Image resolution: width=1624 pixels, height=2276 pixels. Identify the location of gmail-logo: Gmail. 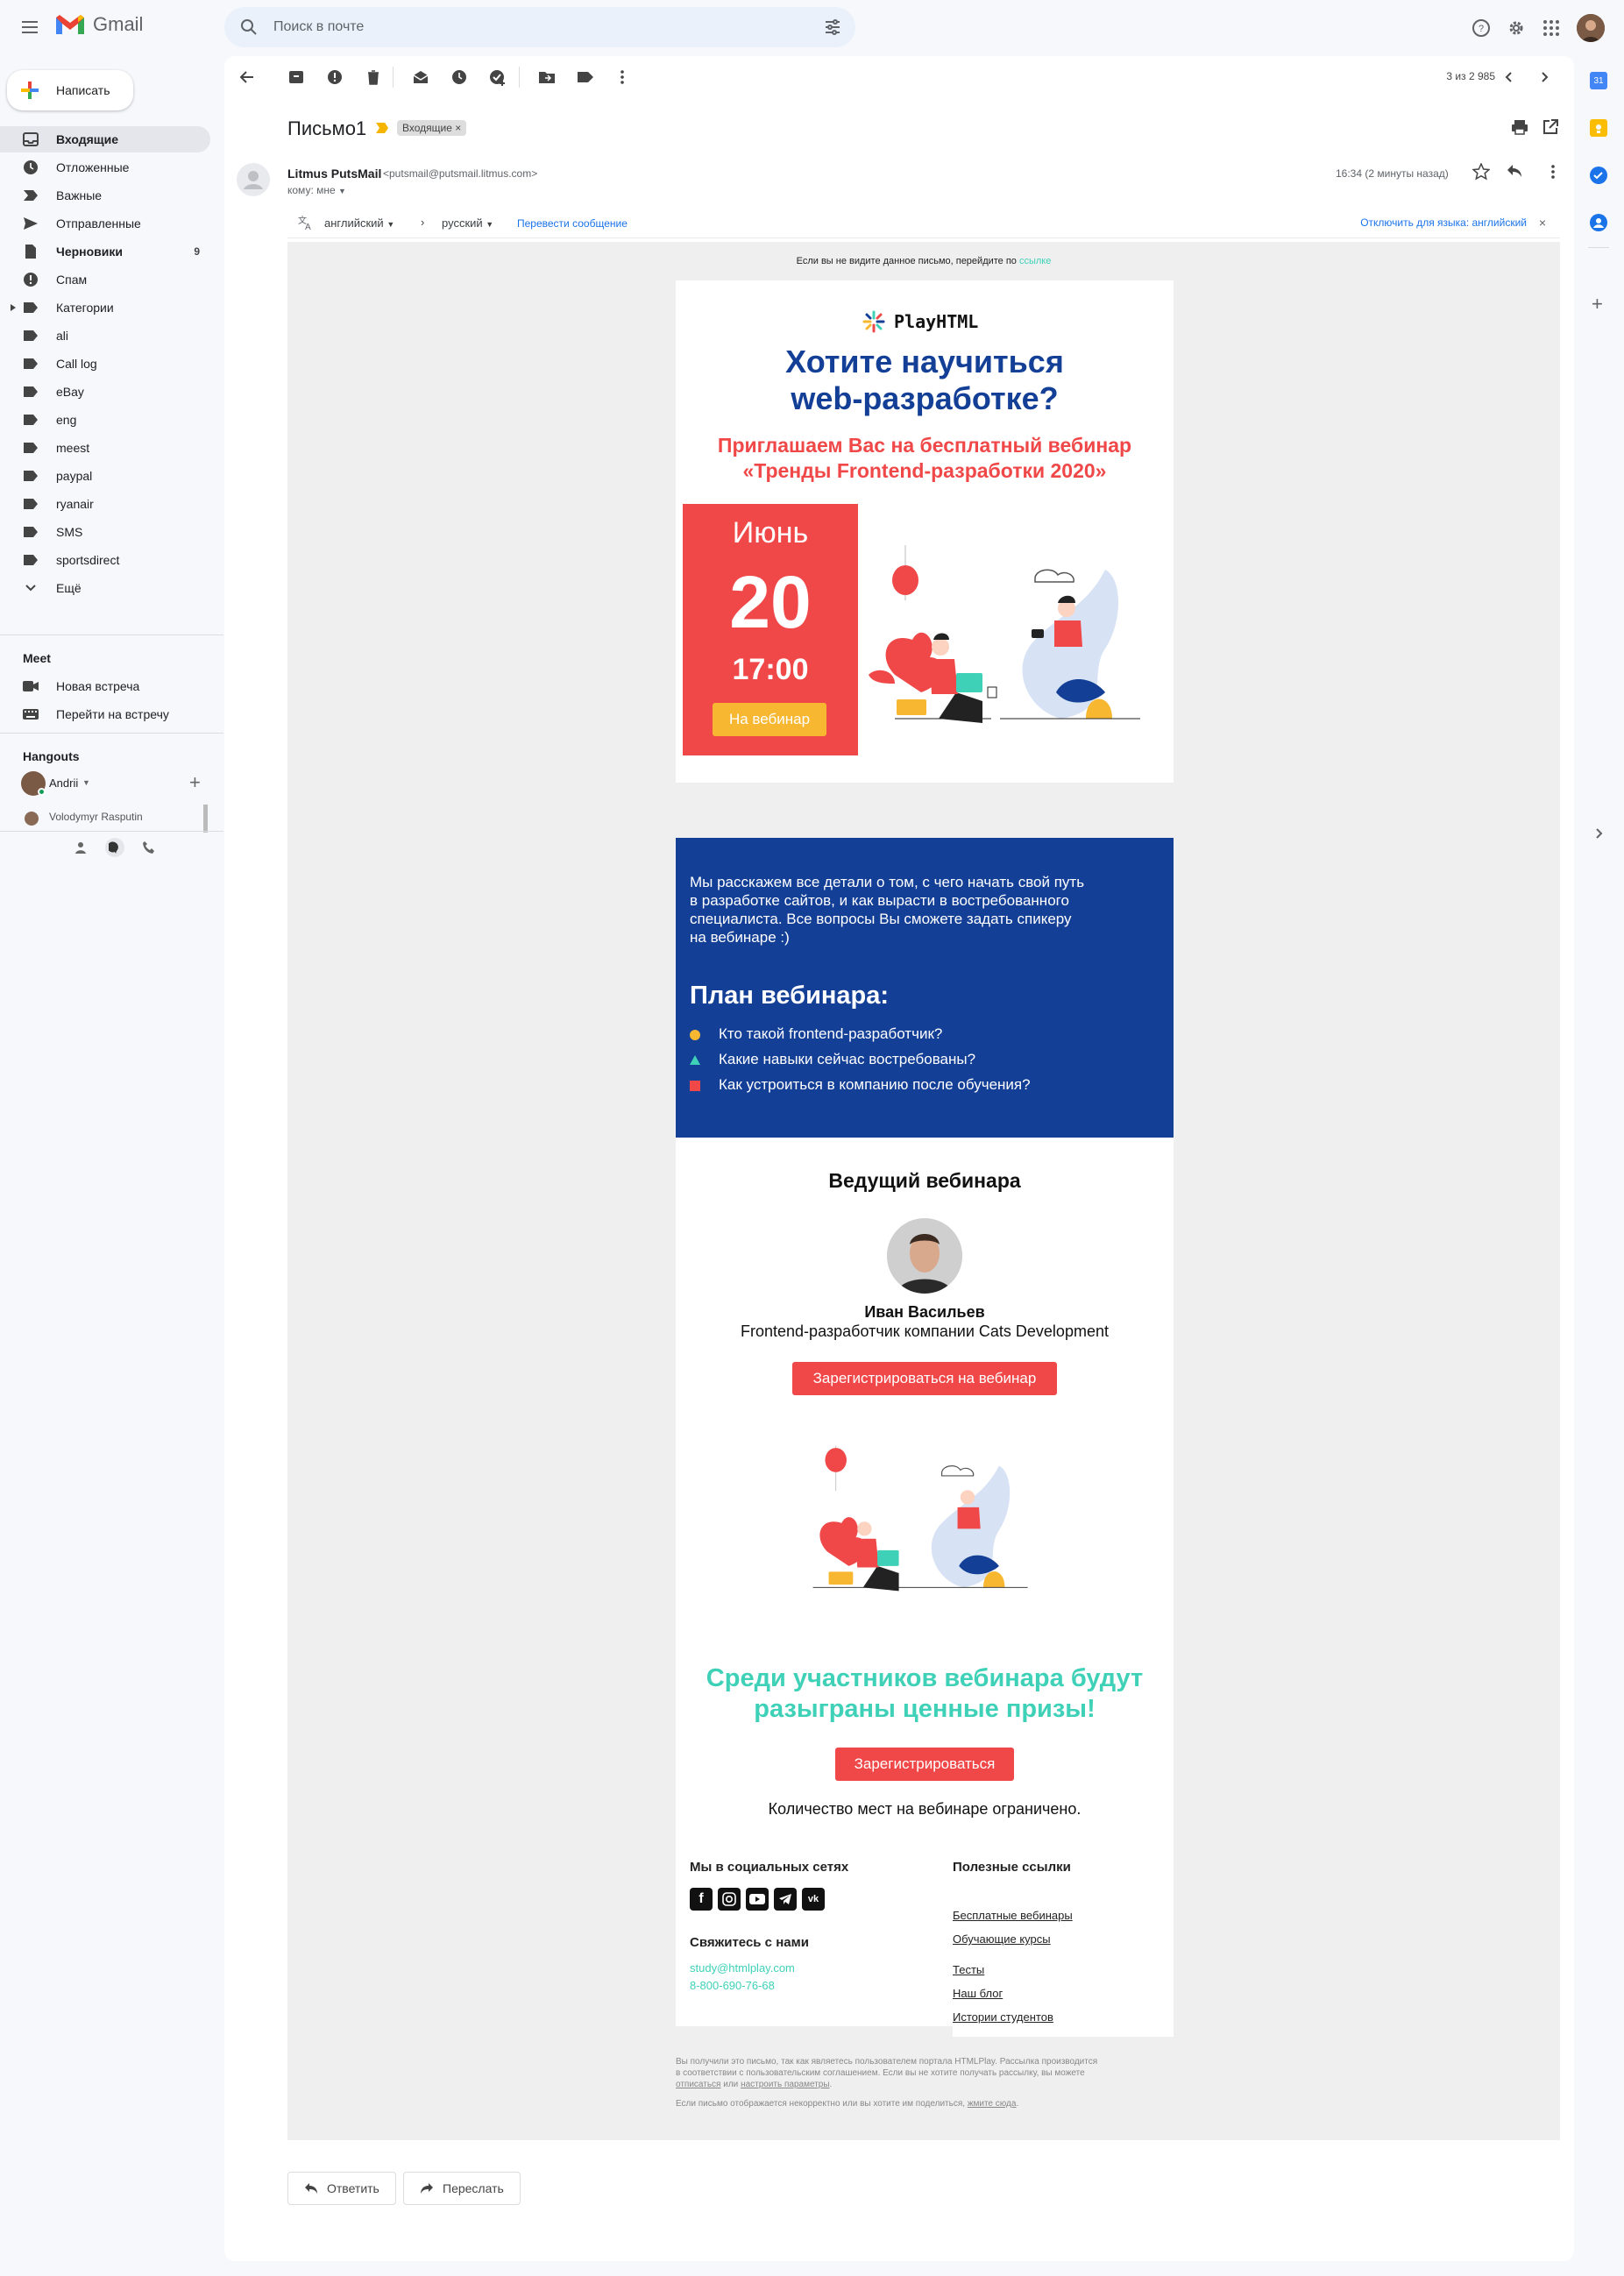
(98, 24).